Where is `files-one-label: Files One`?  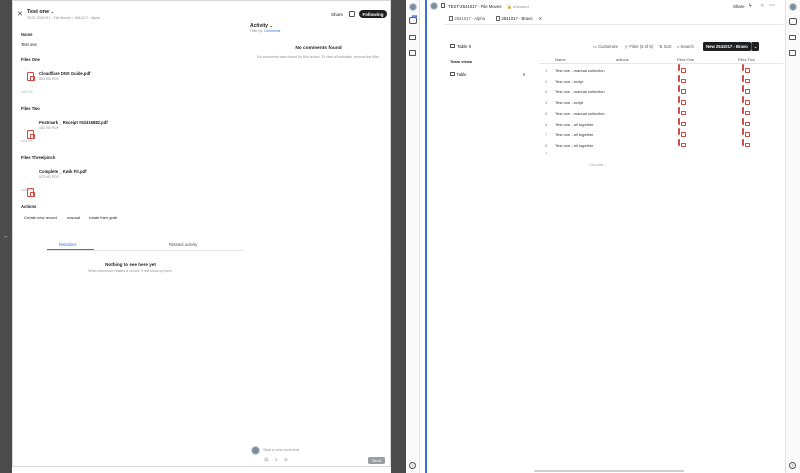 files-one-label: Files One is located at coordinates (30, 59).